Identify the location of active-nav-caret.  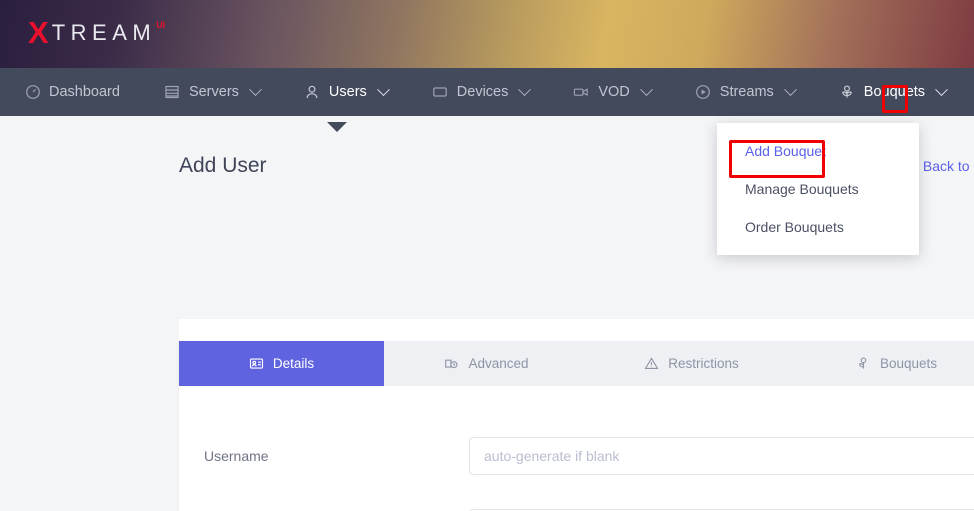
(337, 127).